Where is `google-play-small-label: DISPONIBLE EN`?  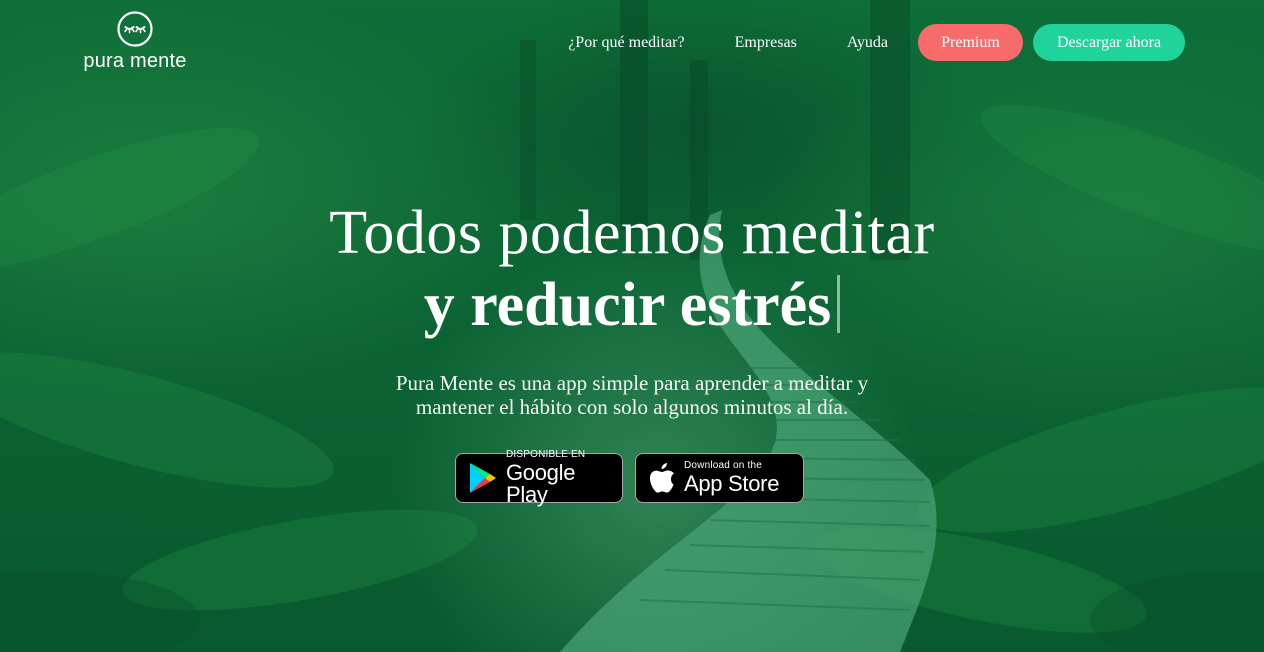 google-play-small-label: DISPONIBLE EN is located at coordinates (546, 454).